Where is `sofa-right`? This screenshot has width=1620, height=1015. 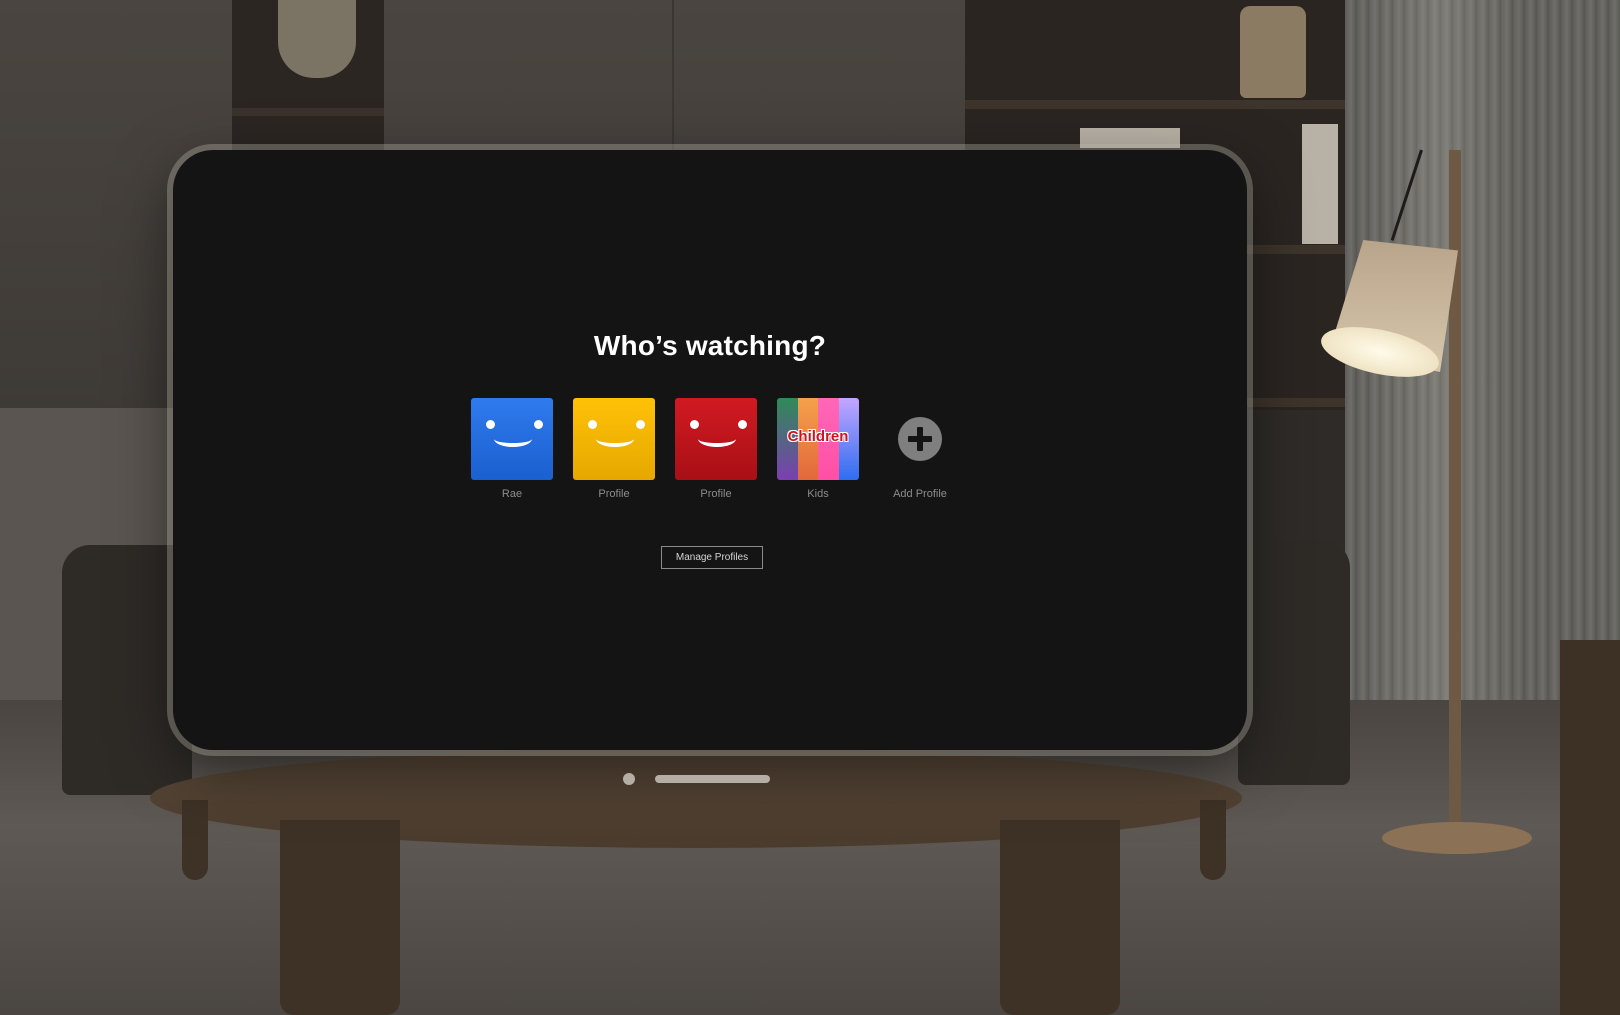 sofa-right is located at coordinates (1294, 662).